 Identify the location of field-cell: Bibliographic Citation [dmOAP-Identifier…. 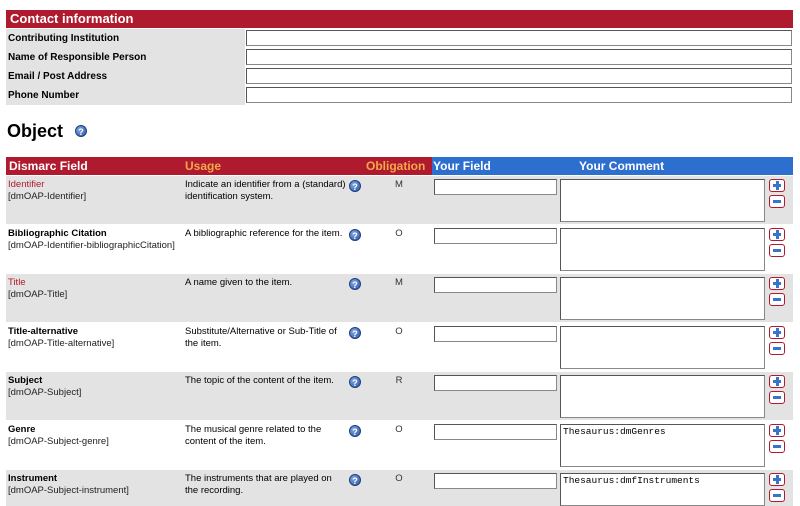
(96, 240).